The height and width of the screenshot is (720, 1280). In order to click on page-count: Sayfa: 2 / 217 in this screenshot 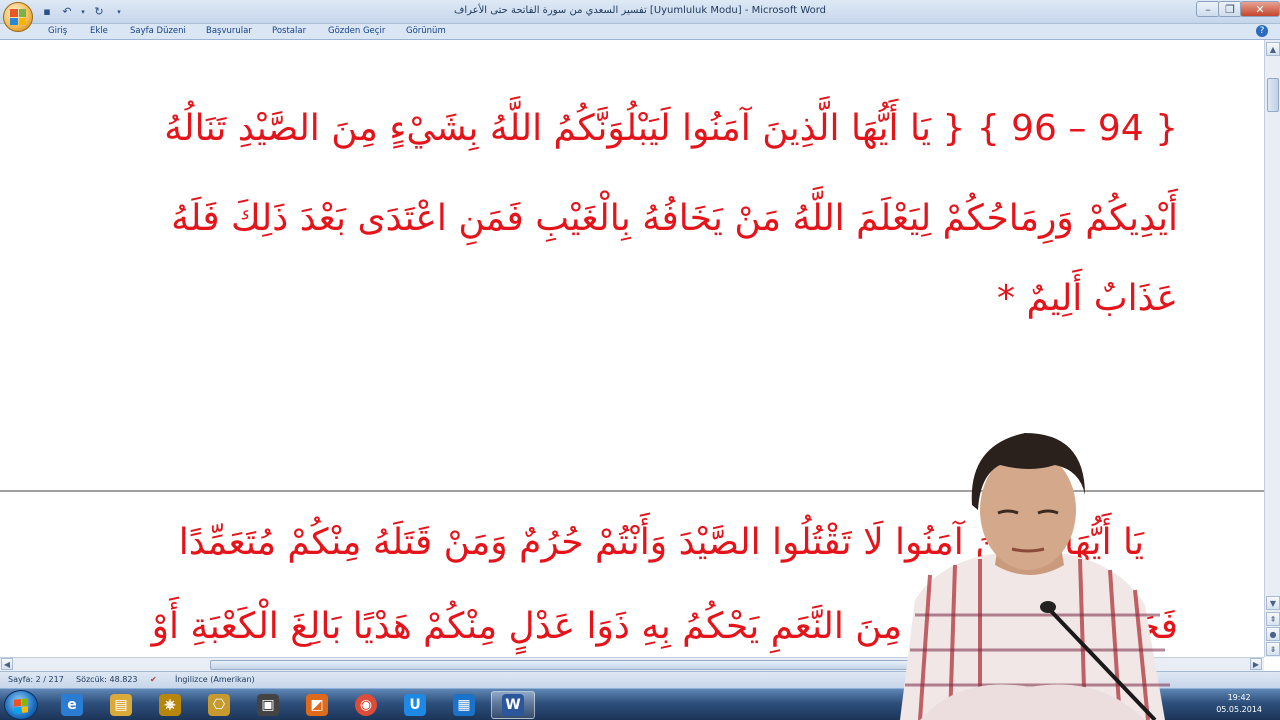, I will do `click(36, 679)`.